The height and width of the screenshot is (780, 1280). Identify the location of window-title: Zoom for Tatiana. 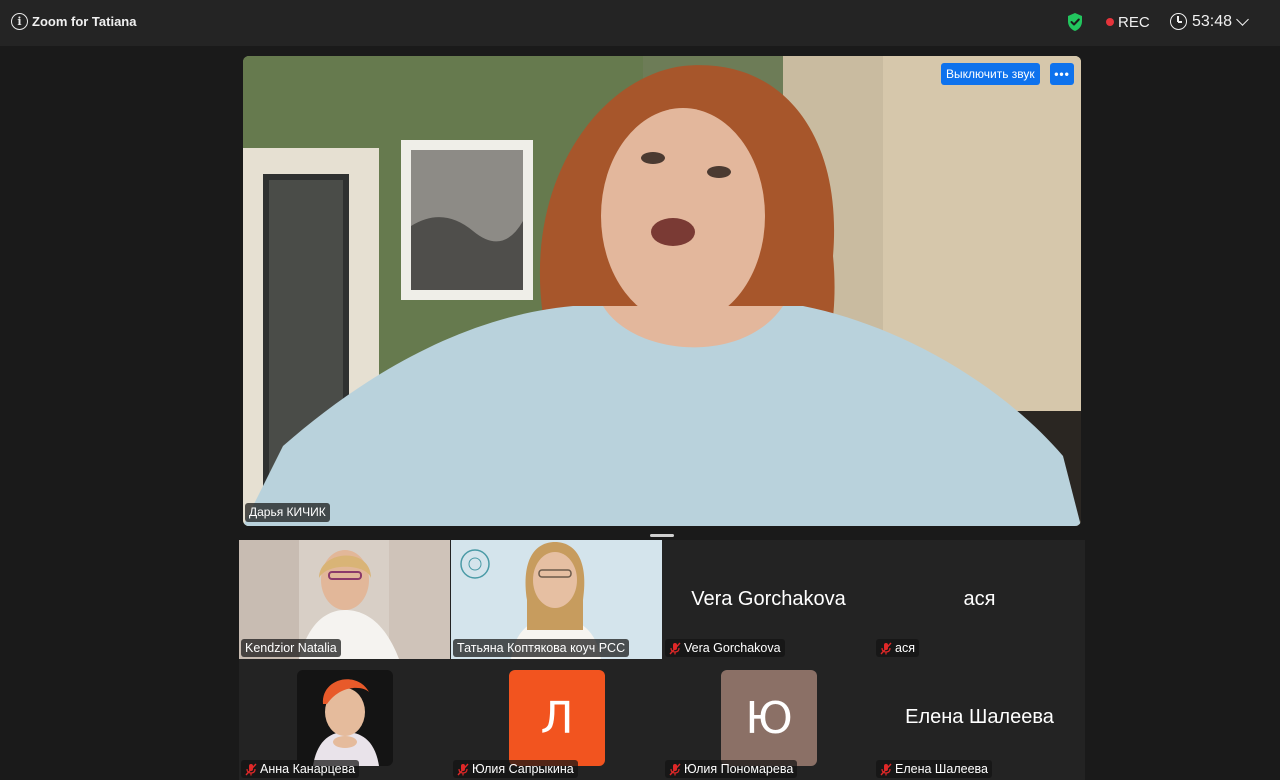
(84, 21).